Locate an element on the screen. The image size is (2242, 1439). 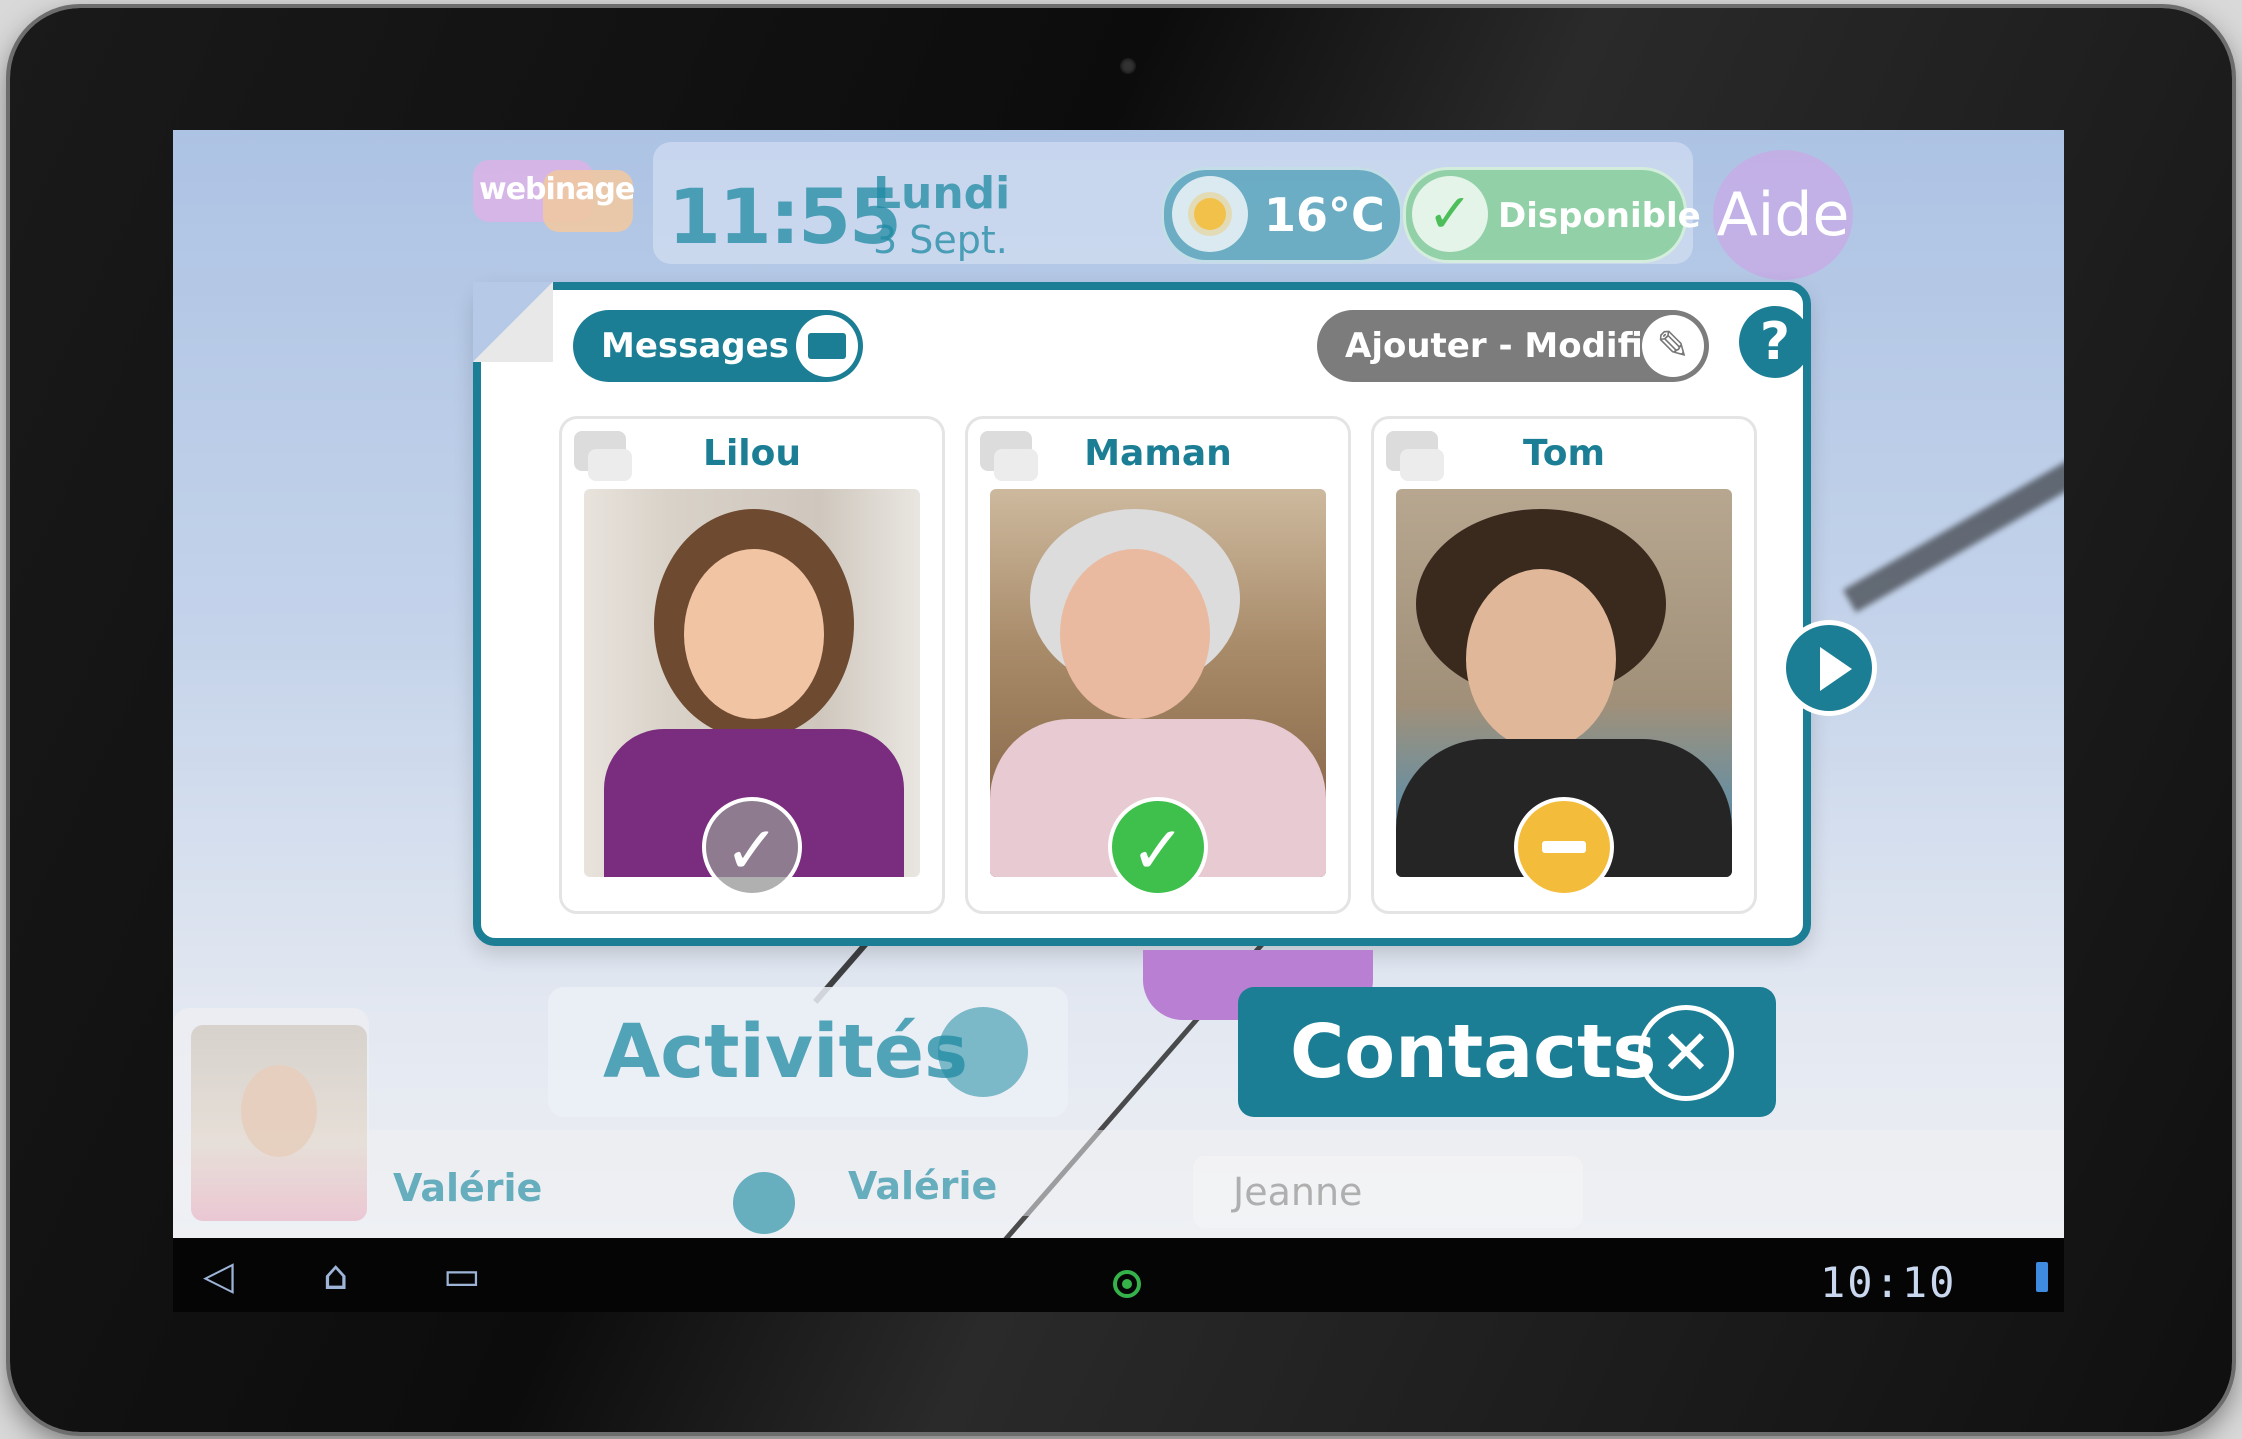
apps-launcher-icon is located at coordinates (1127, 1284).